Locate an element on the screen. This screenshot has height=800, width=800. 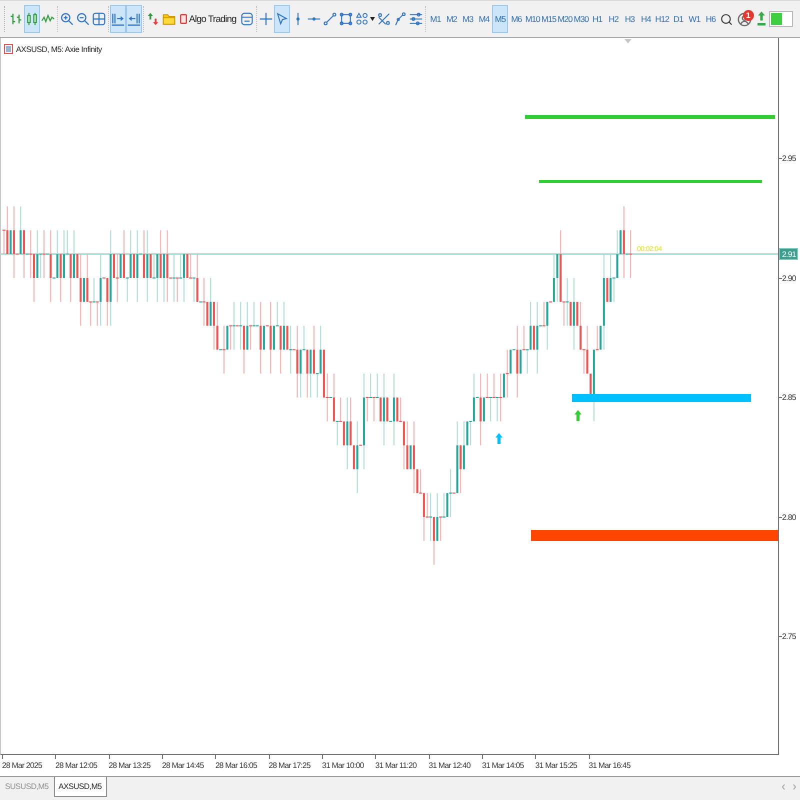
crosshair-icon is located at coordinates (266, 19).